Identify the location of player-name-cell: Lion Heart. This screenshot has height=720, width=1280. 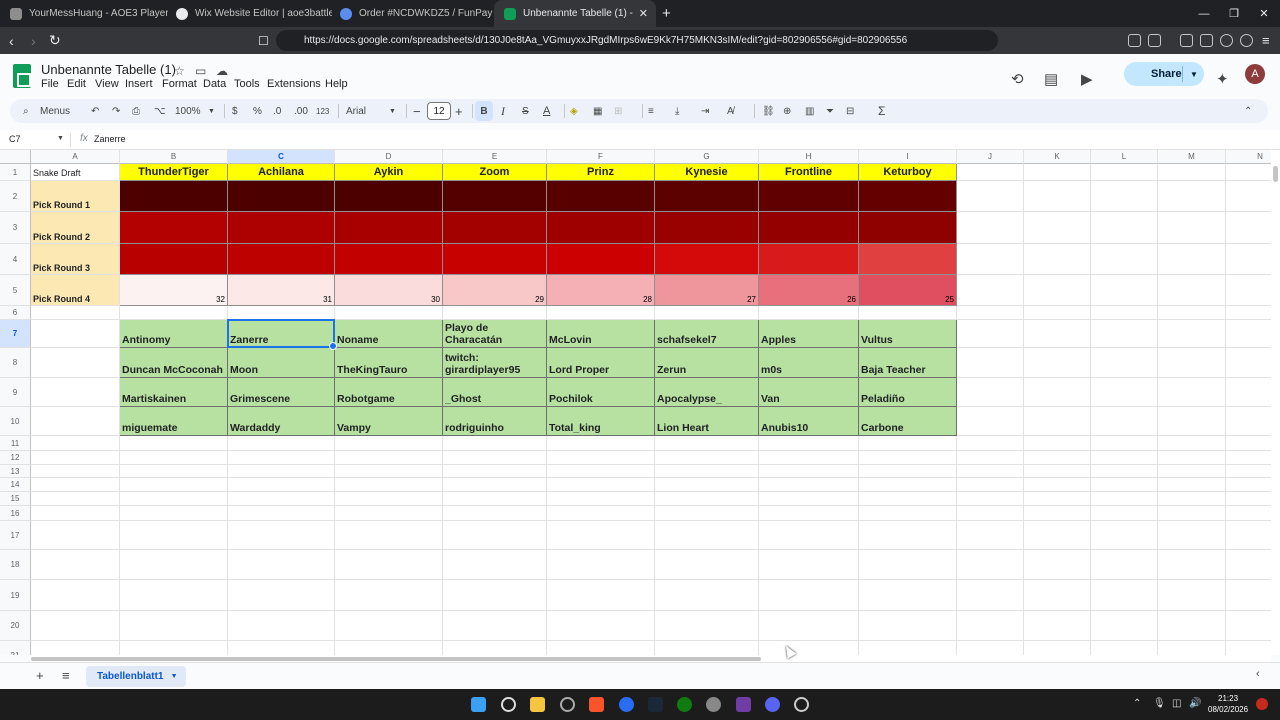
(707, 421).